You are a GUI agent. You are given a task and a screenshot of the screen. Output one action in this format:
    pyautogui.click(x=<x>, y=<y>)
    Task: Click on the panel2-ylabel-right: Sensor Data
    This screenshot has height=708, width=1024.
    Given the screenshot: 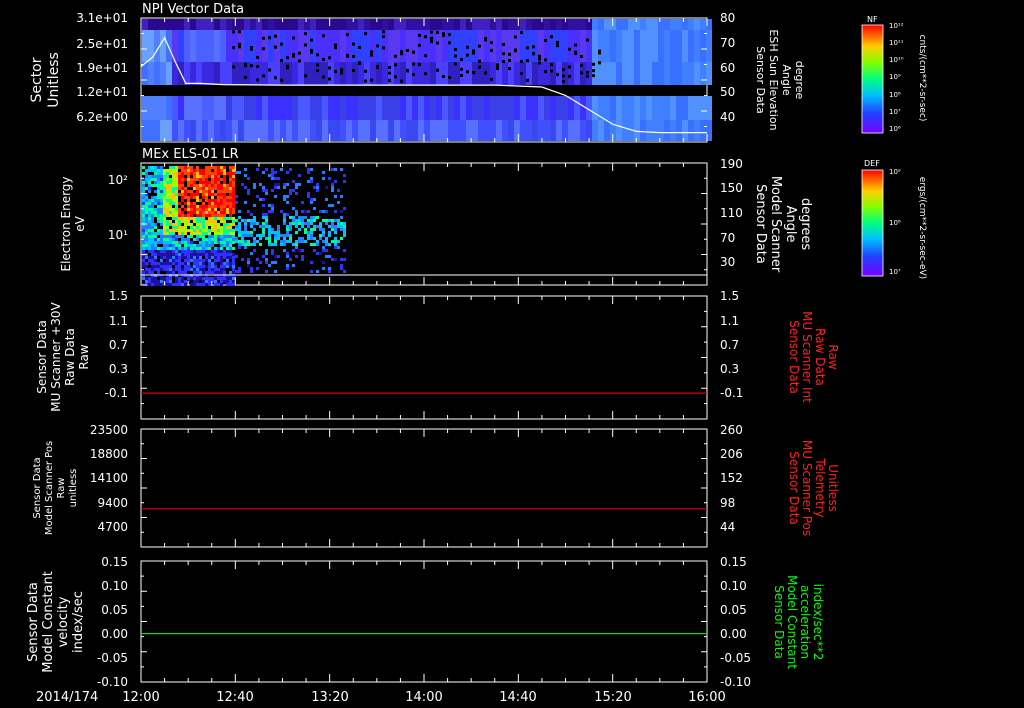 What is the action you would take?
    pyautogui.click(x=760, y=224)
    